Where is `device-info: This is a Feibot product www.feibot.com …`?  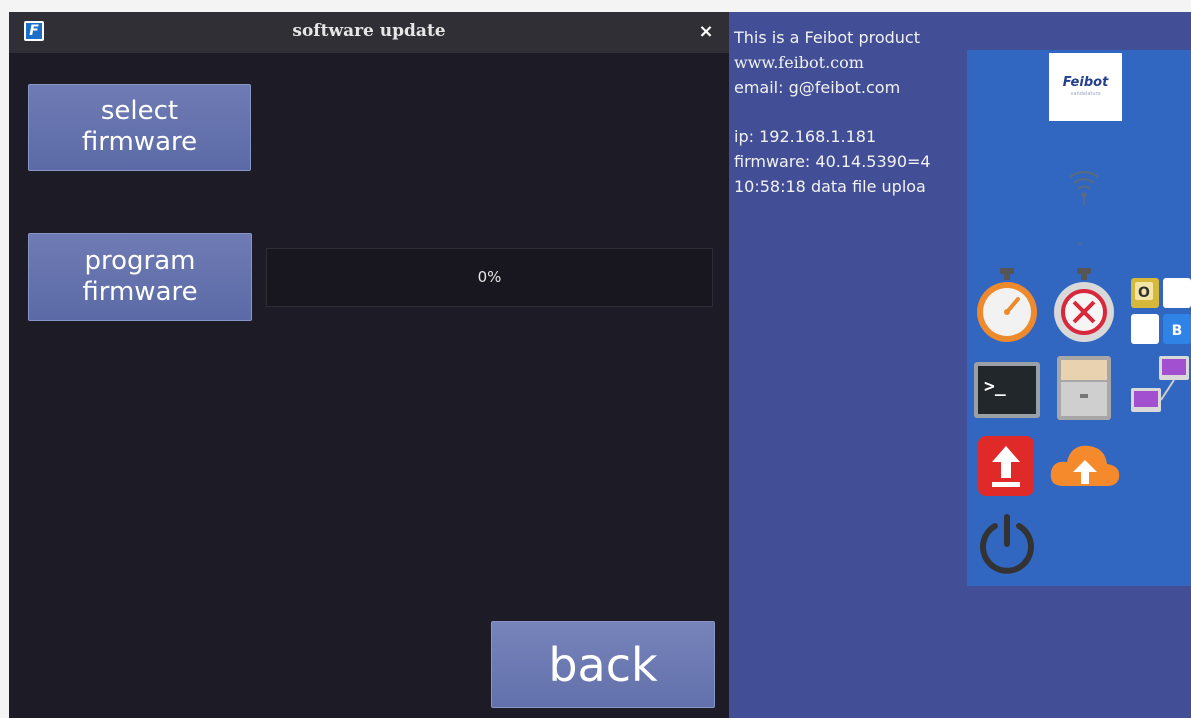 device-info: This is a Feibot product www.feibot.com … is located at coordinates (832, 112).